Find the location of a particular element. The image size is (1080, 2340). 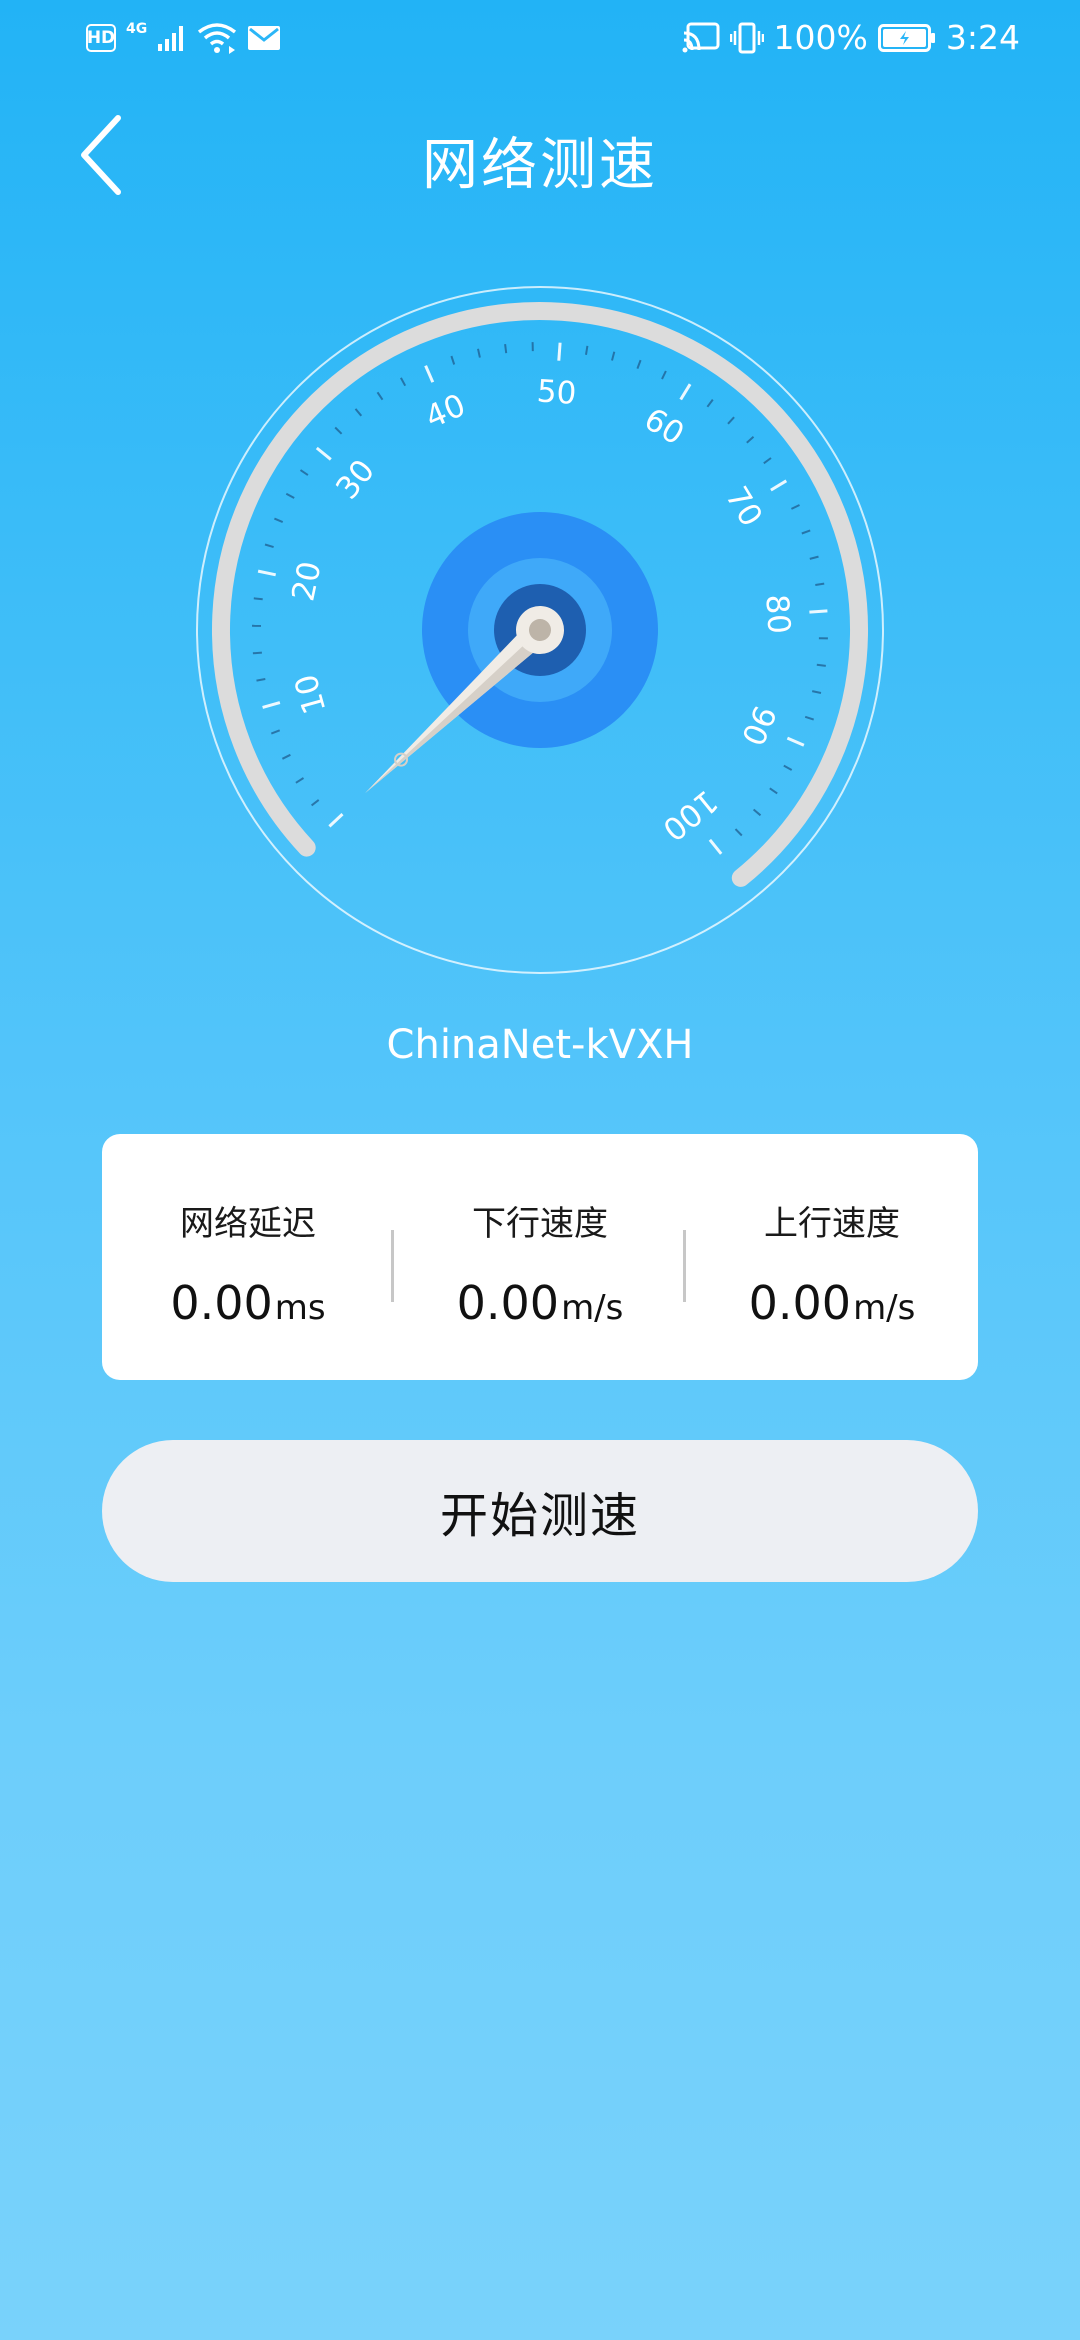

clock: 3:24 is located at coordinates (982, 37).